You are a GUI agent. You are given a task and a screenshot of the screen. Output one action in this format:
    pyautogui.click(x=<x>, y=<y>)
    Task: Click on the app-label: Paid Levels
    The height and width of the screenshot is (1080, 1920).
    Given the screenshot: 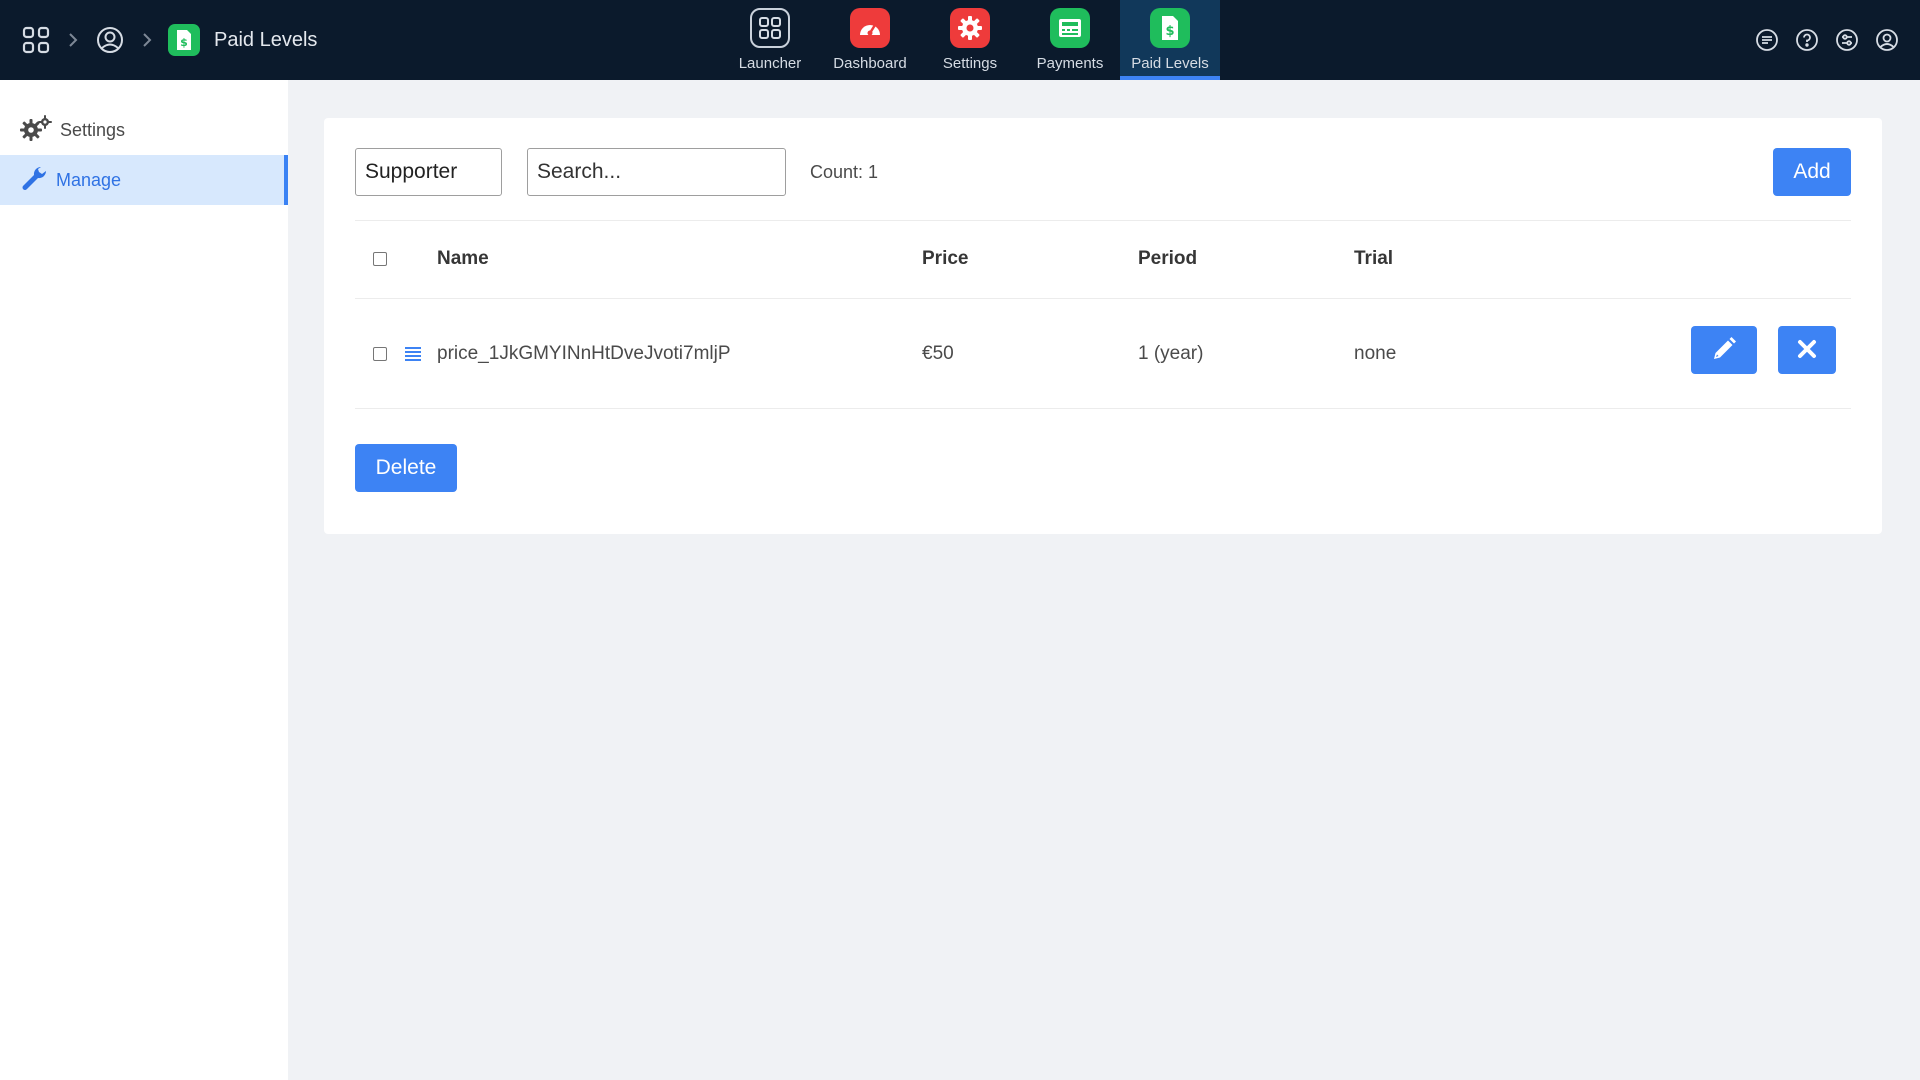 What is the action you would take?
    pyautogui.click(x=1170, y=63)
    